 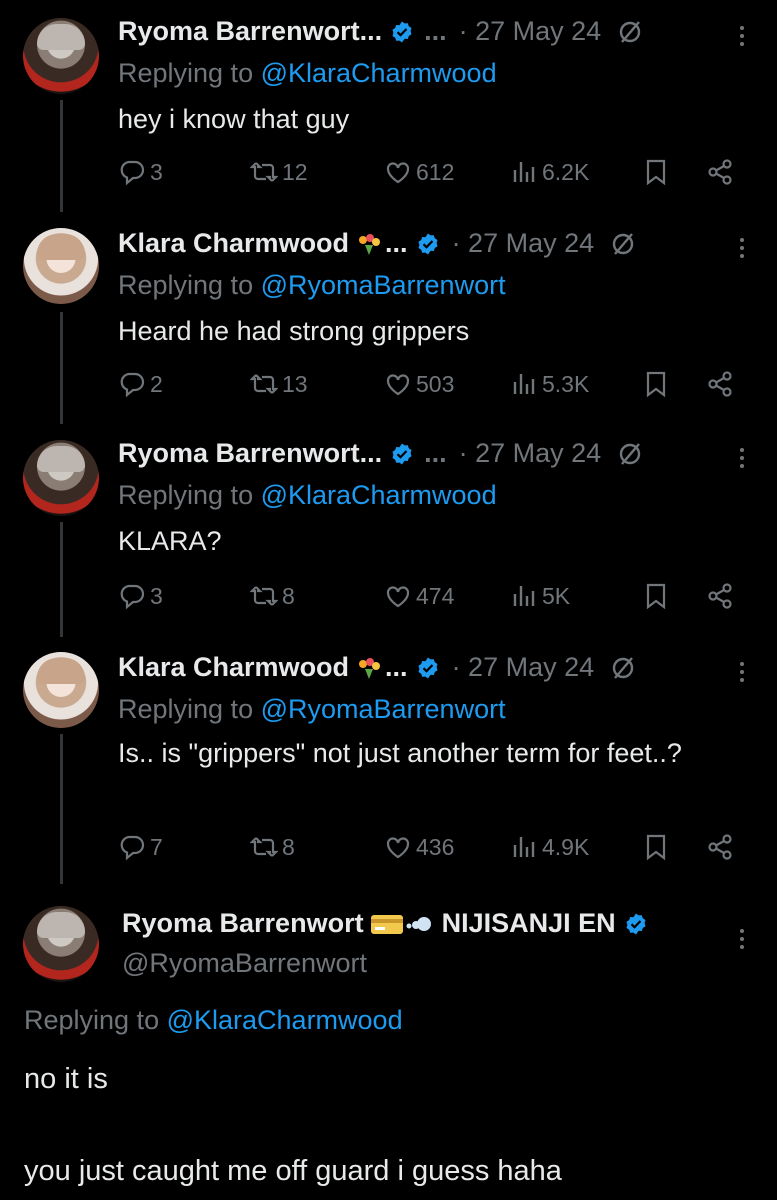 I want to click on tweet-text: KLARA?, so click(x=170, y=541).